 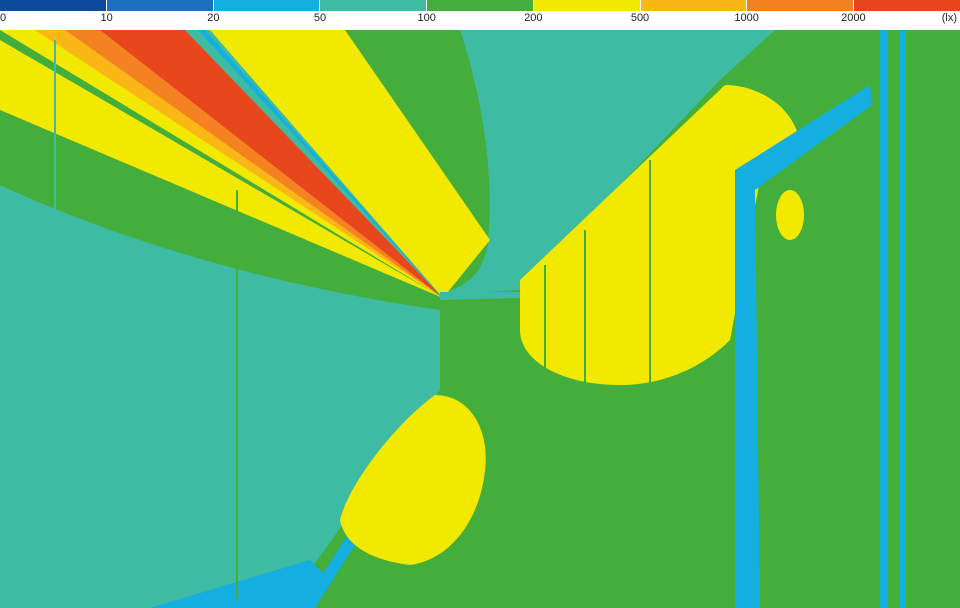 I want to click on legend-tick-label: 0, so click(x=3, y=18).